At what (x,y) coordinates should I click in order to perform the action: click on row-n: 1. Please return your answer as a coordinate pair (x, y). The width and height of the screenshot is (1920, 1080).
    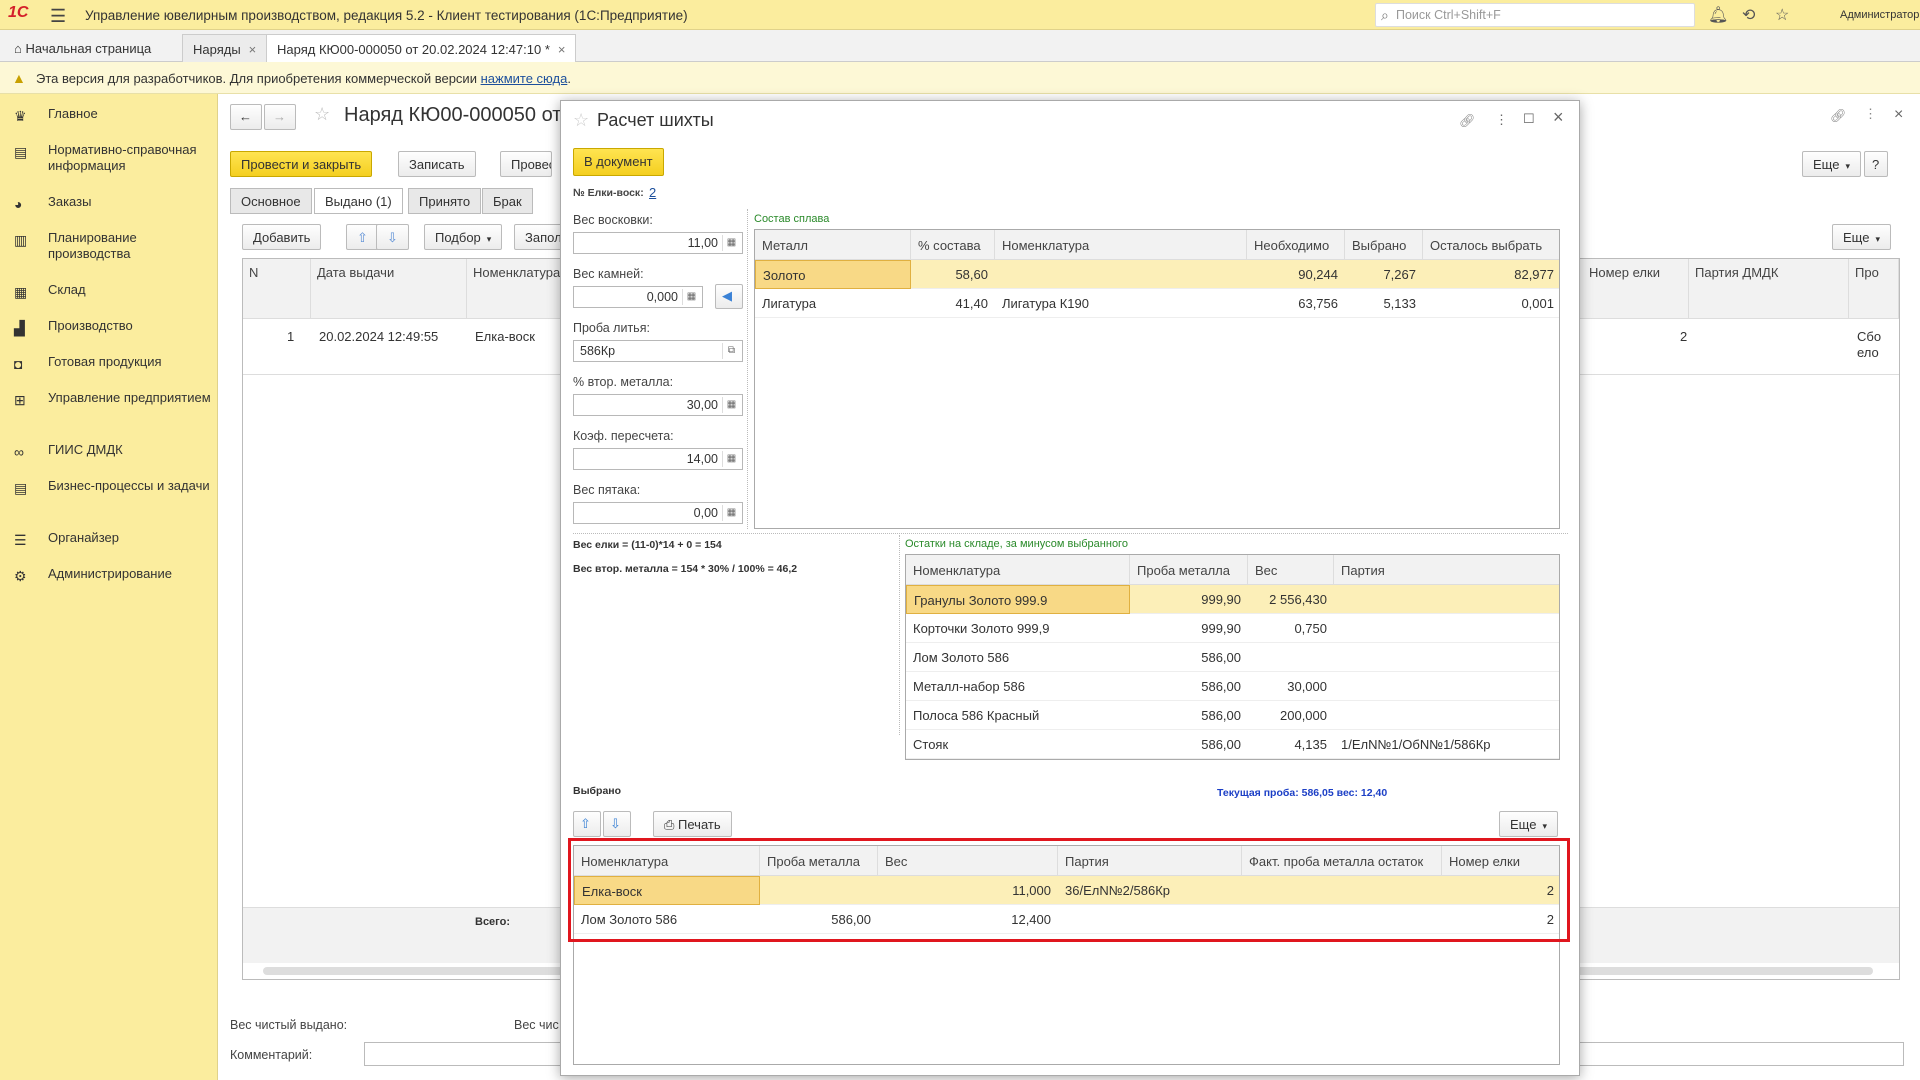
    Looking at the image, I should click on (291, 336).